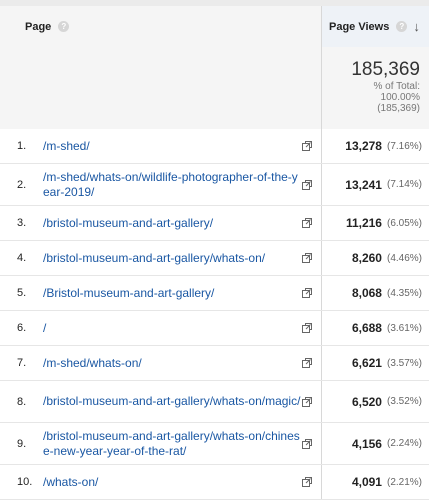 This screenshot has height=502, width=429. What do you see at coordinates (359, 26) in the screenshot?
I see `page-views-column-header-label: Page Views` at bounding box center [359, 26].